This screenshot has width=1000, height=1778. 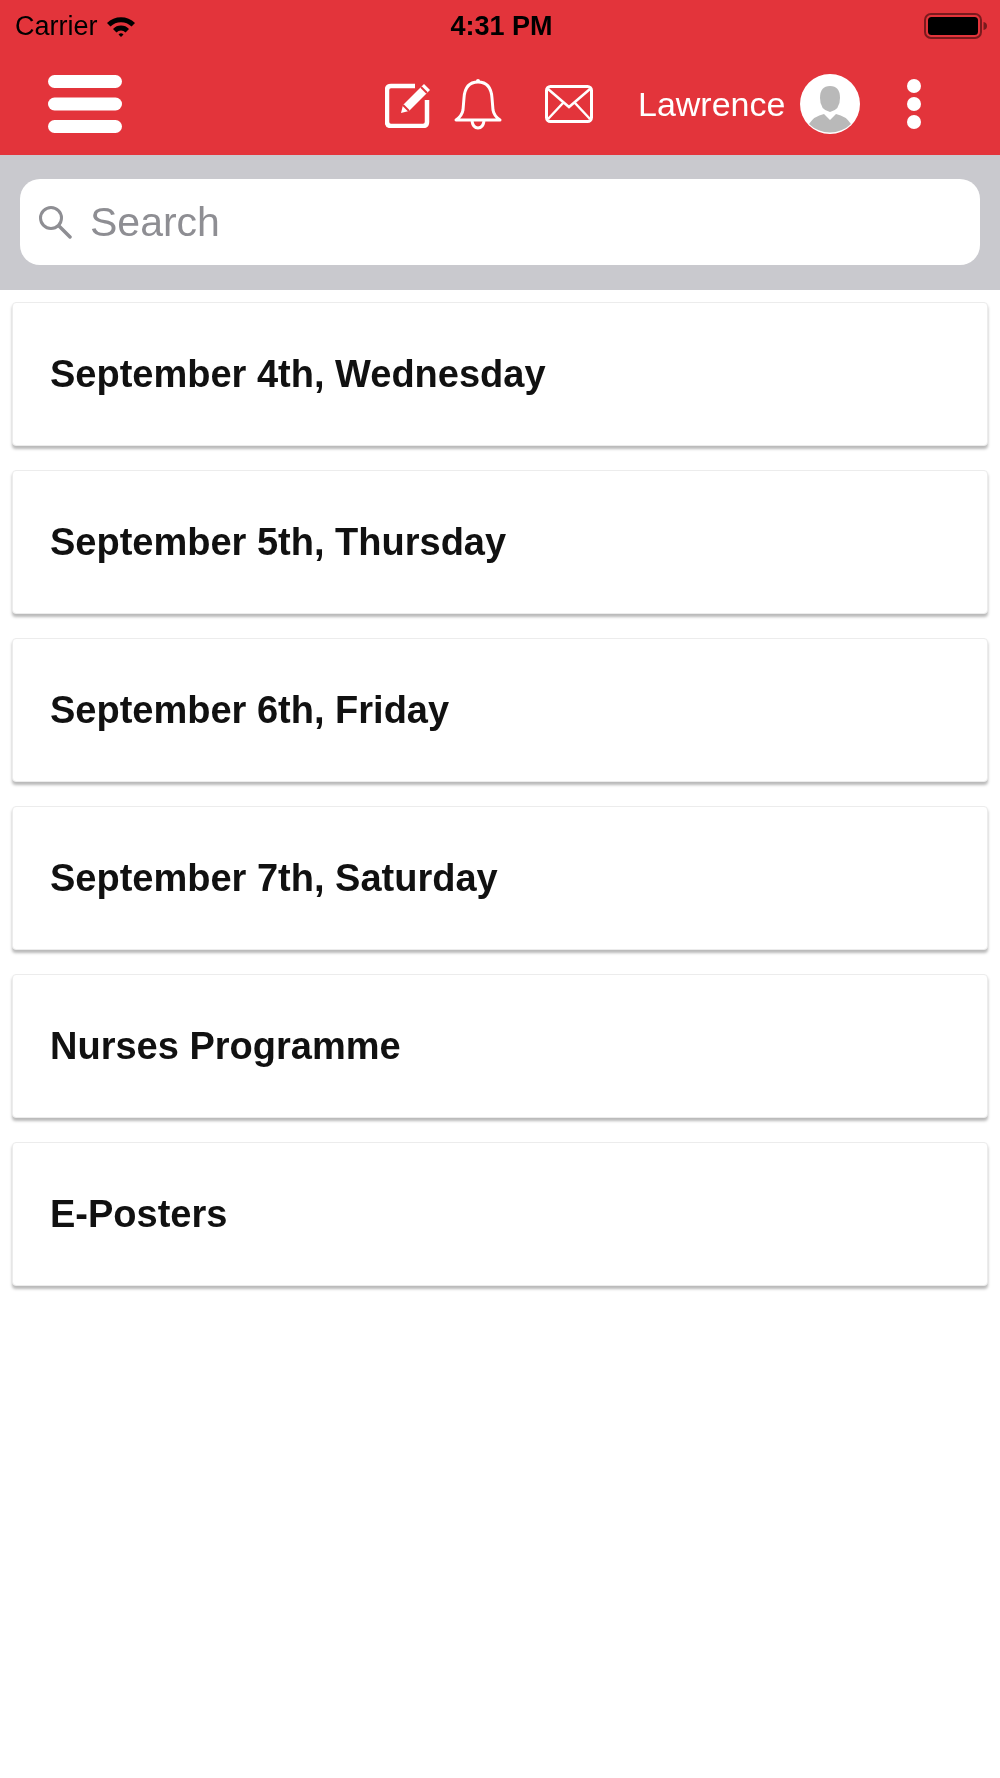 What do you see at coordinates (500, 542) in the screenshot?
I see `schedule-card: September 5th, Thursday` at bounding box center [500, 542].